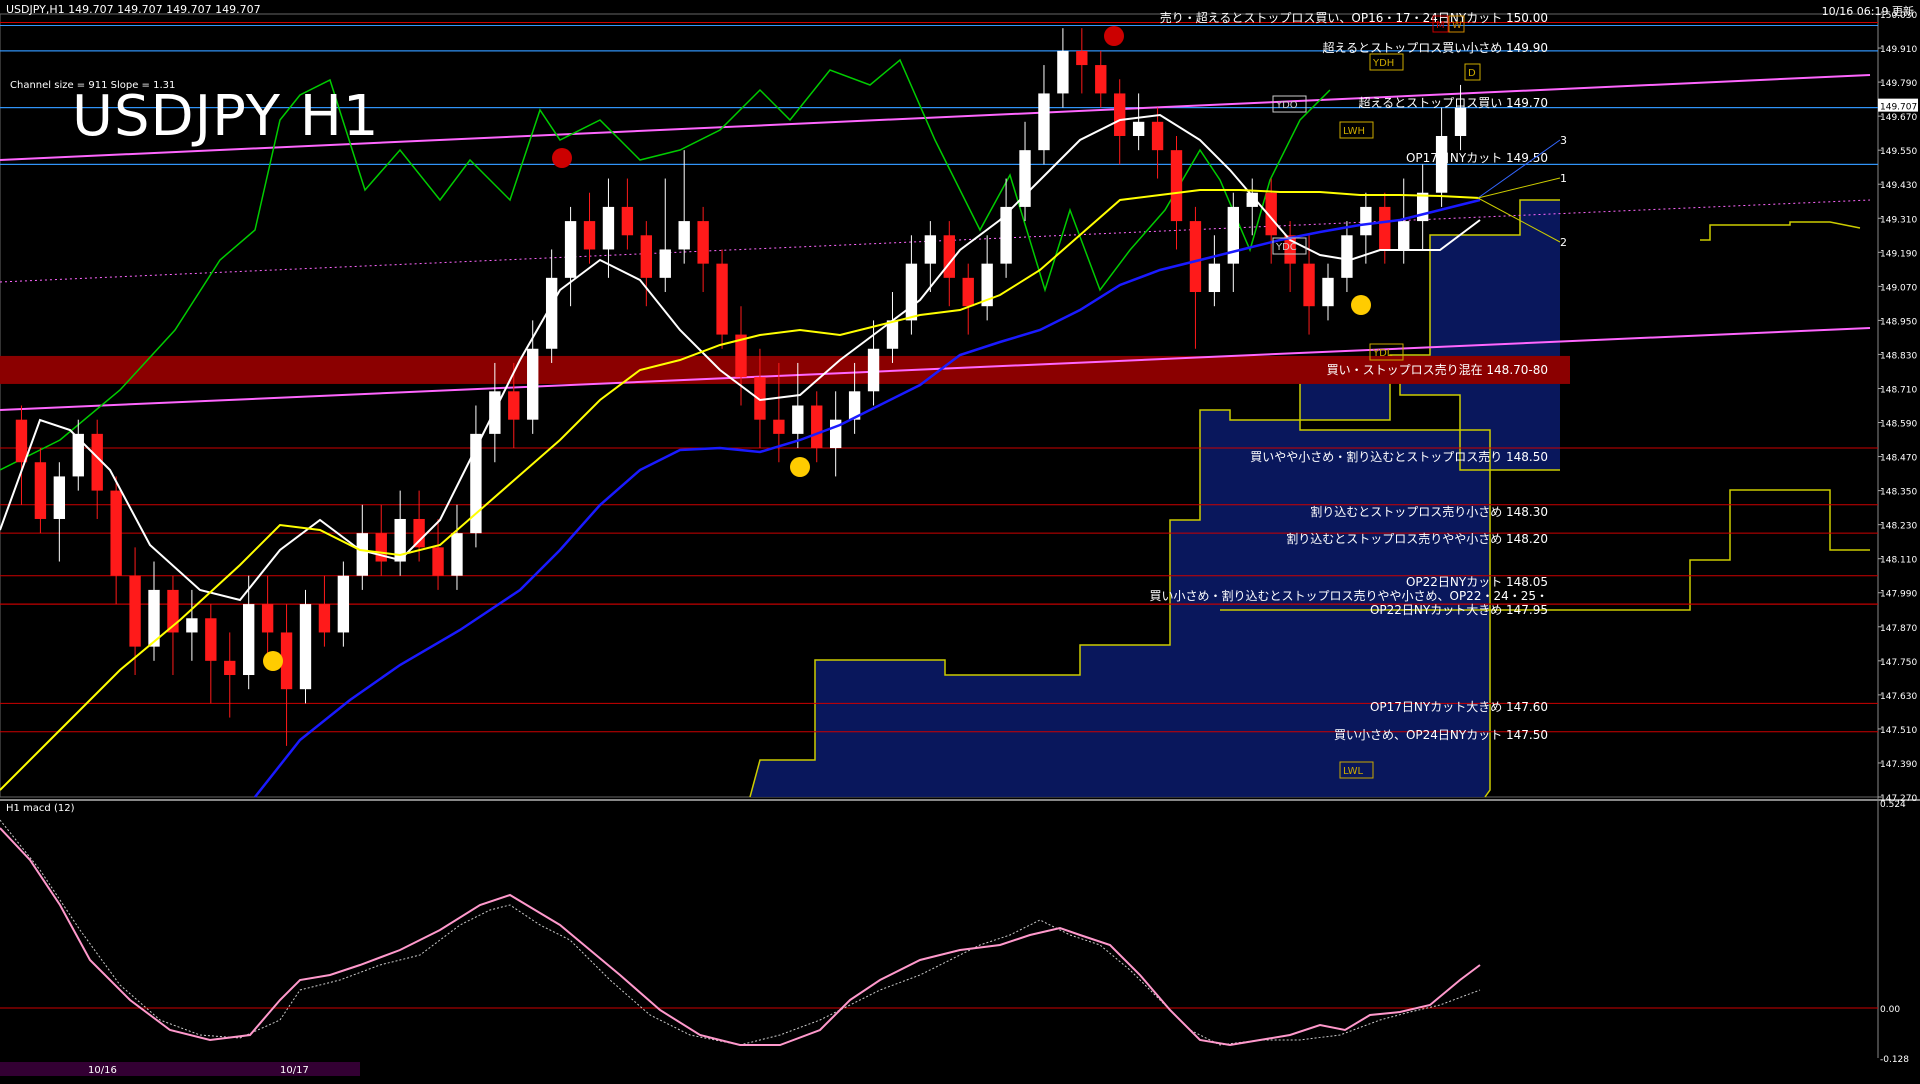 The height and width of the screenshot is (1084, 1920). I want to click on y-tick-label: 148.830, so click(1898, 356).